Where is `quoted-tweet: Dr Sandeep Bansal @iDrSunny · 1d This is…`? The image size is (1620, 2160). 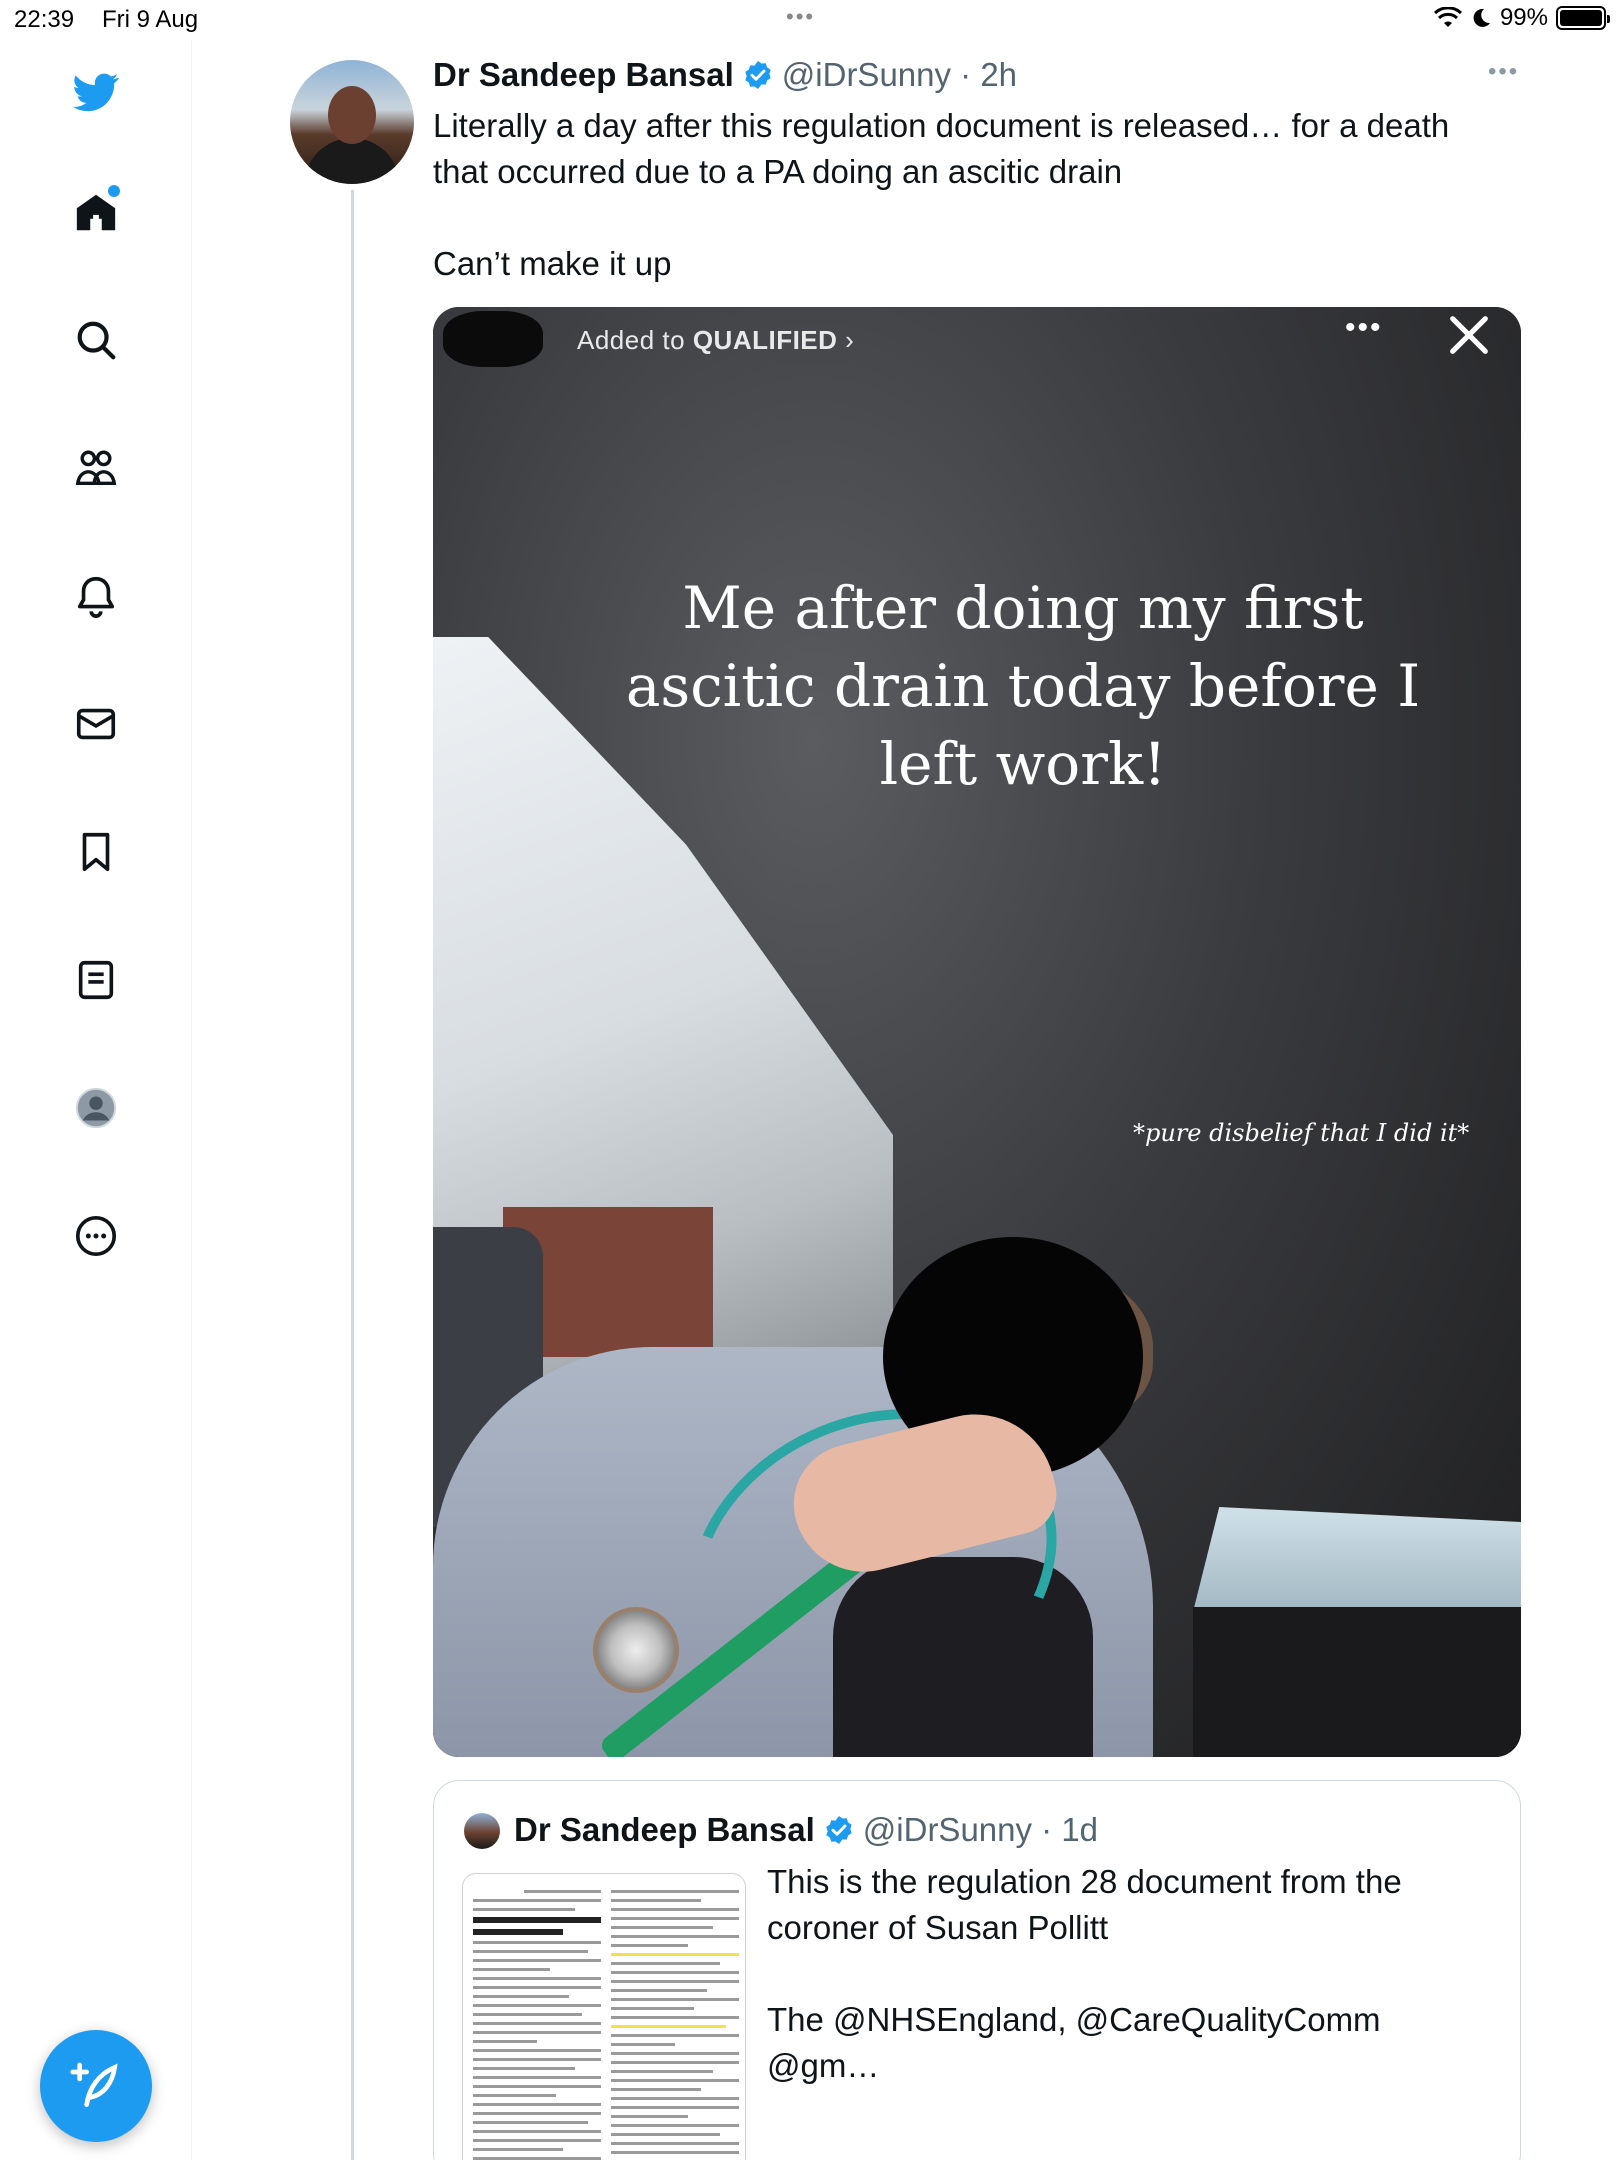
quoted-tweet: Dr Sandeep Bansal @iDrSunny · 1d This is… is located at coordinates (977, 1970).